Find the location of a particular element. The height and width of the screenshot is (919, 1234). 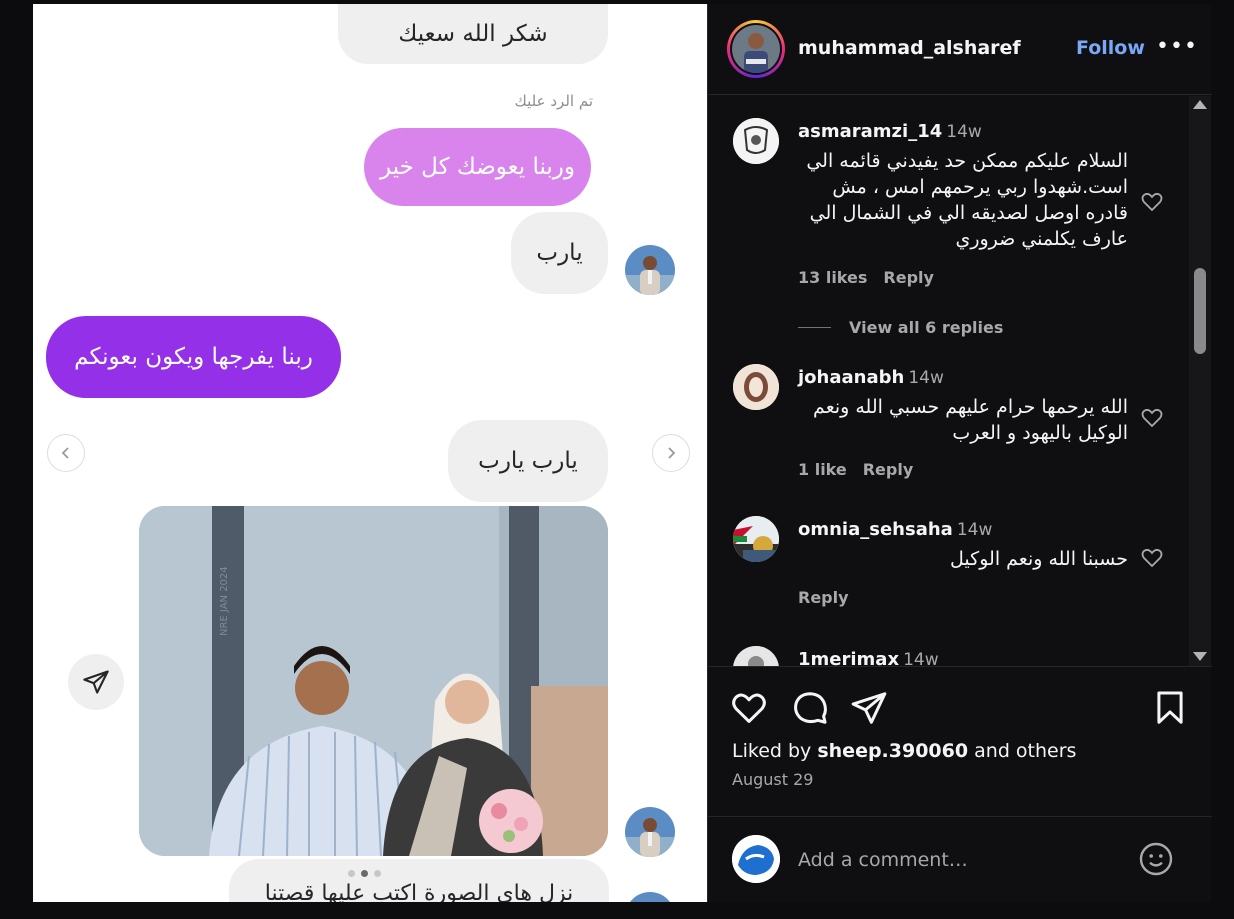

comment-meta: Reply is located at coordinates (823, 597).